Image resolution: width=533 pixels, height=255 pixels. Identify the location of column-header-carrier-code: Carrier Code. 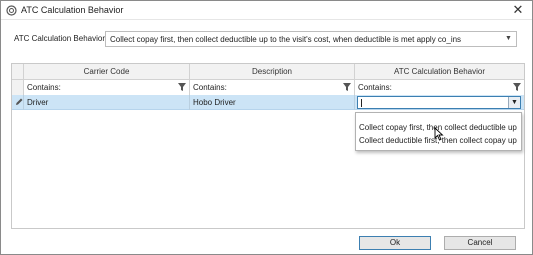
(107, 72).